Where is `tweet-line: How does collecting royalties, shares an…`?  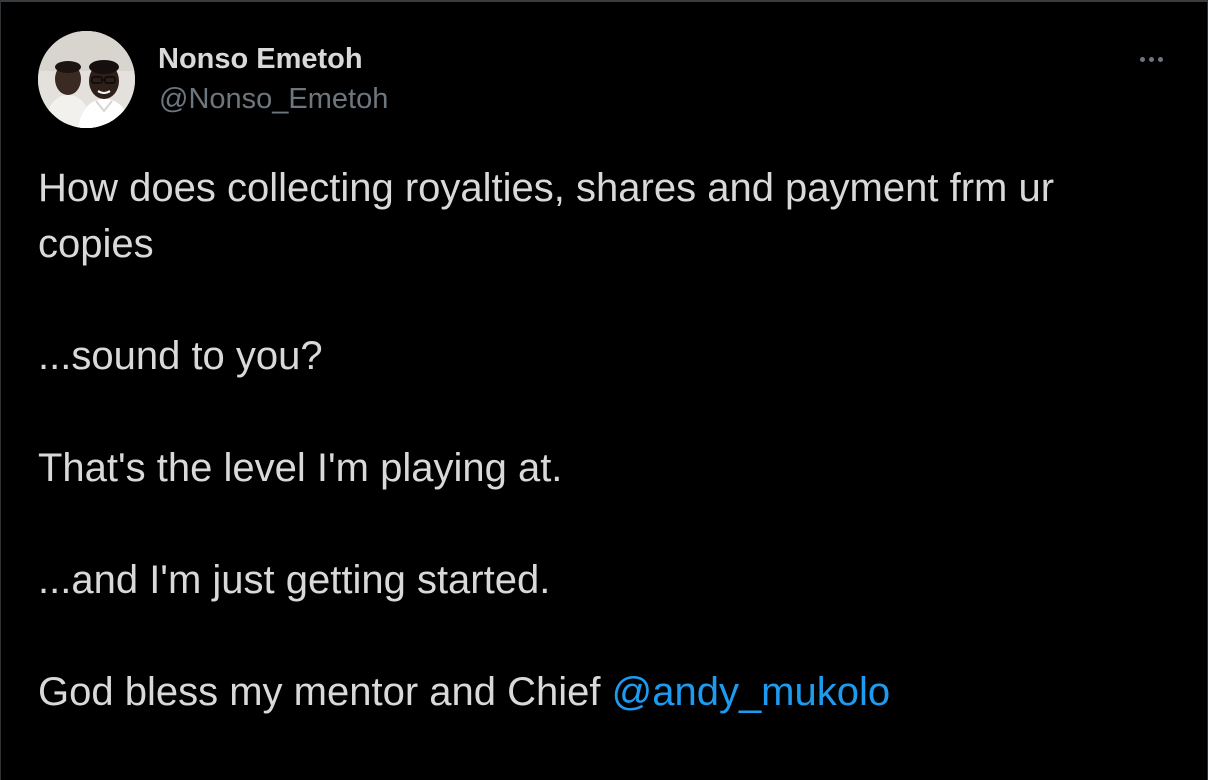 tweet-line: How does collecting royalties, shares an… is located at coordinates (546, 216).